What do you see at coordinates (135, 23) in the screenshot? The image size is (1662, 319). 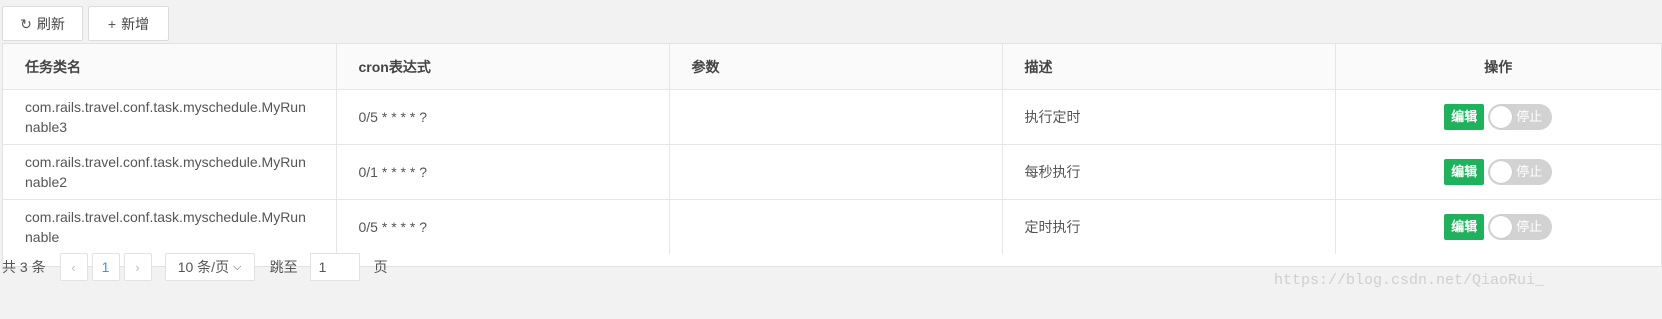 I see `add-label: 新增` at bounding box center [135, 23].